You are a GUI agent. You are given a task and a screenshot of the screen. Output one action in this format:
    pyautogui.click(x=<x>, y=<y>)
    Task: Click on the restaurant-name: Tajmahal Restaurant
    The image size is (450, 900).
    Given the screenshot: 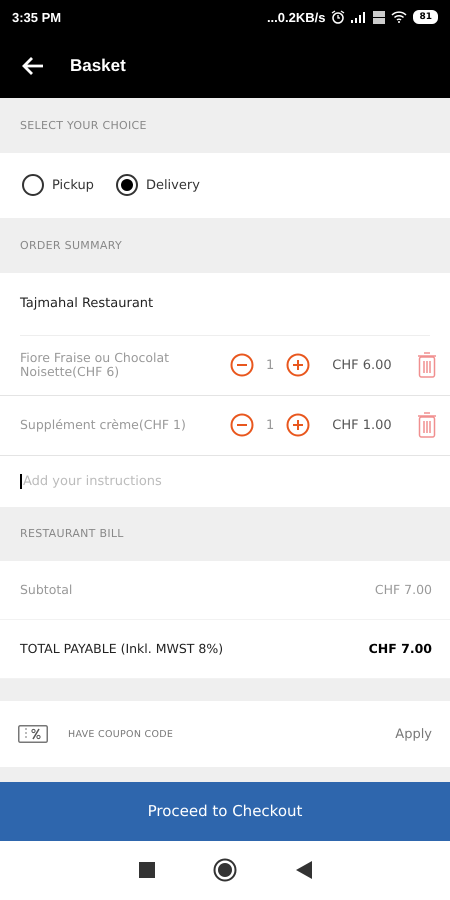 What is the action you would take?
    pyautogui.click(x=87, y=304)
    